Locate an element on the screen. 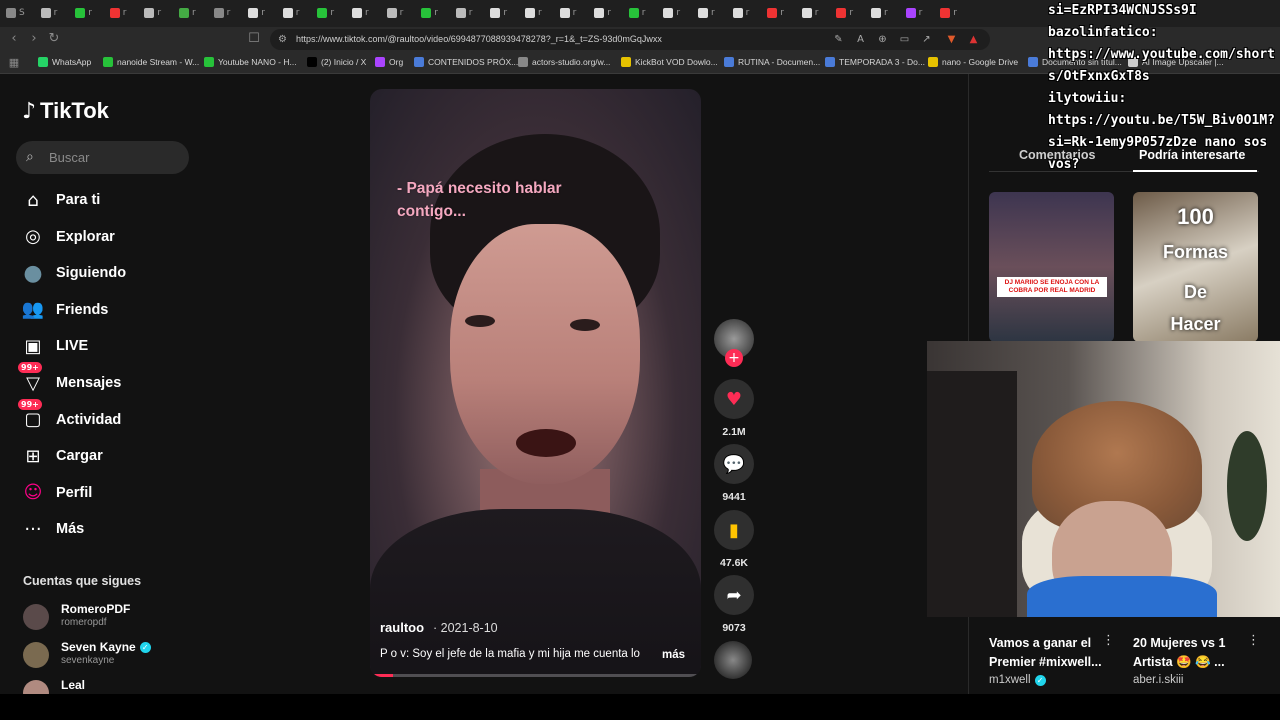 Image resolution: width=1280 pixels, height=720 pixels. sidebar-item-perfil: ☺ Perfil is located at coordinates (110, 493).